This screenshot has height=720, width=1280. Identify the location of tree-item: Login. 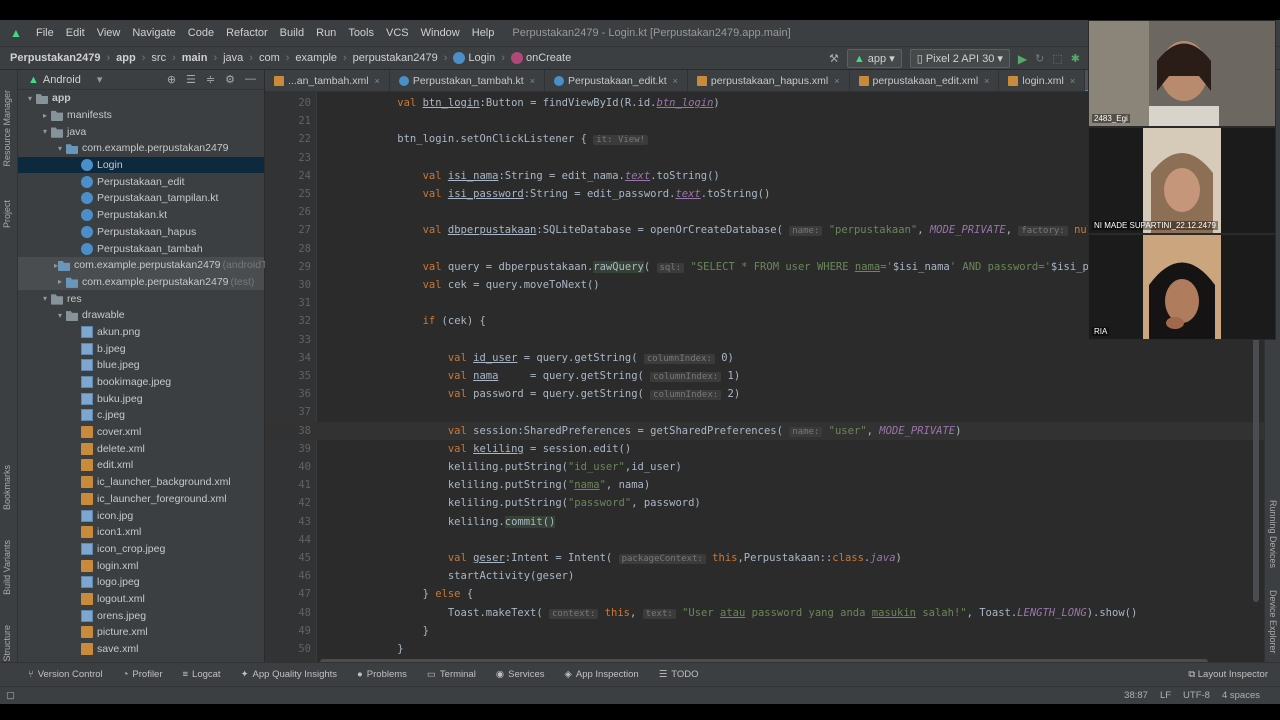
(141, 165).